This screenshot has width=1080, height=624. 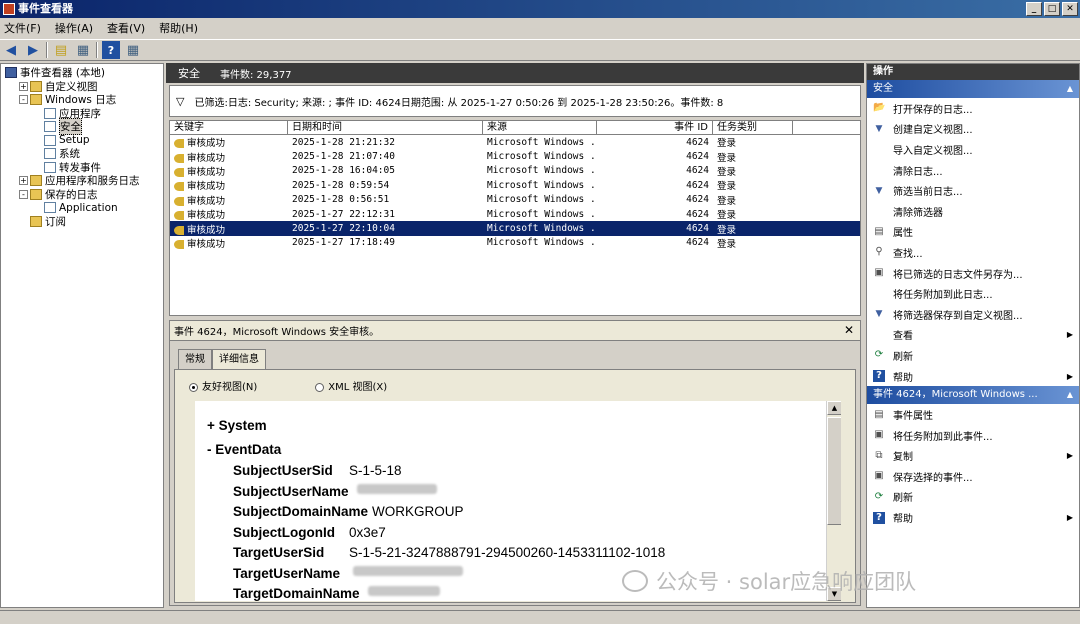 I want to click on action-item: 查看 ▶, so click(x=973, y=335).